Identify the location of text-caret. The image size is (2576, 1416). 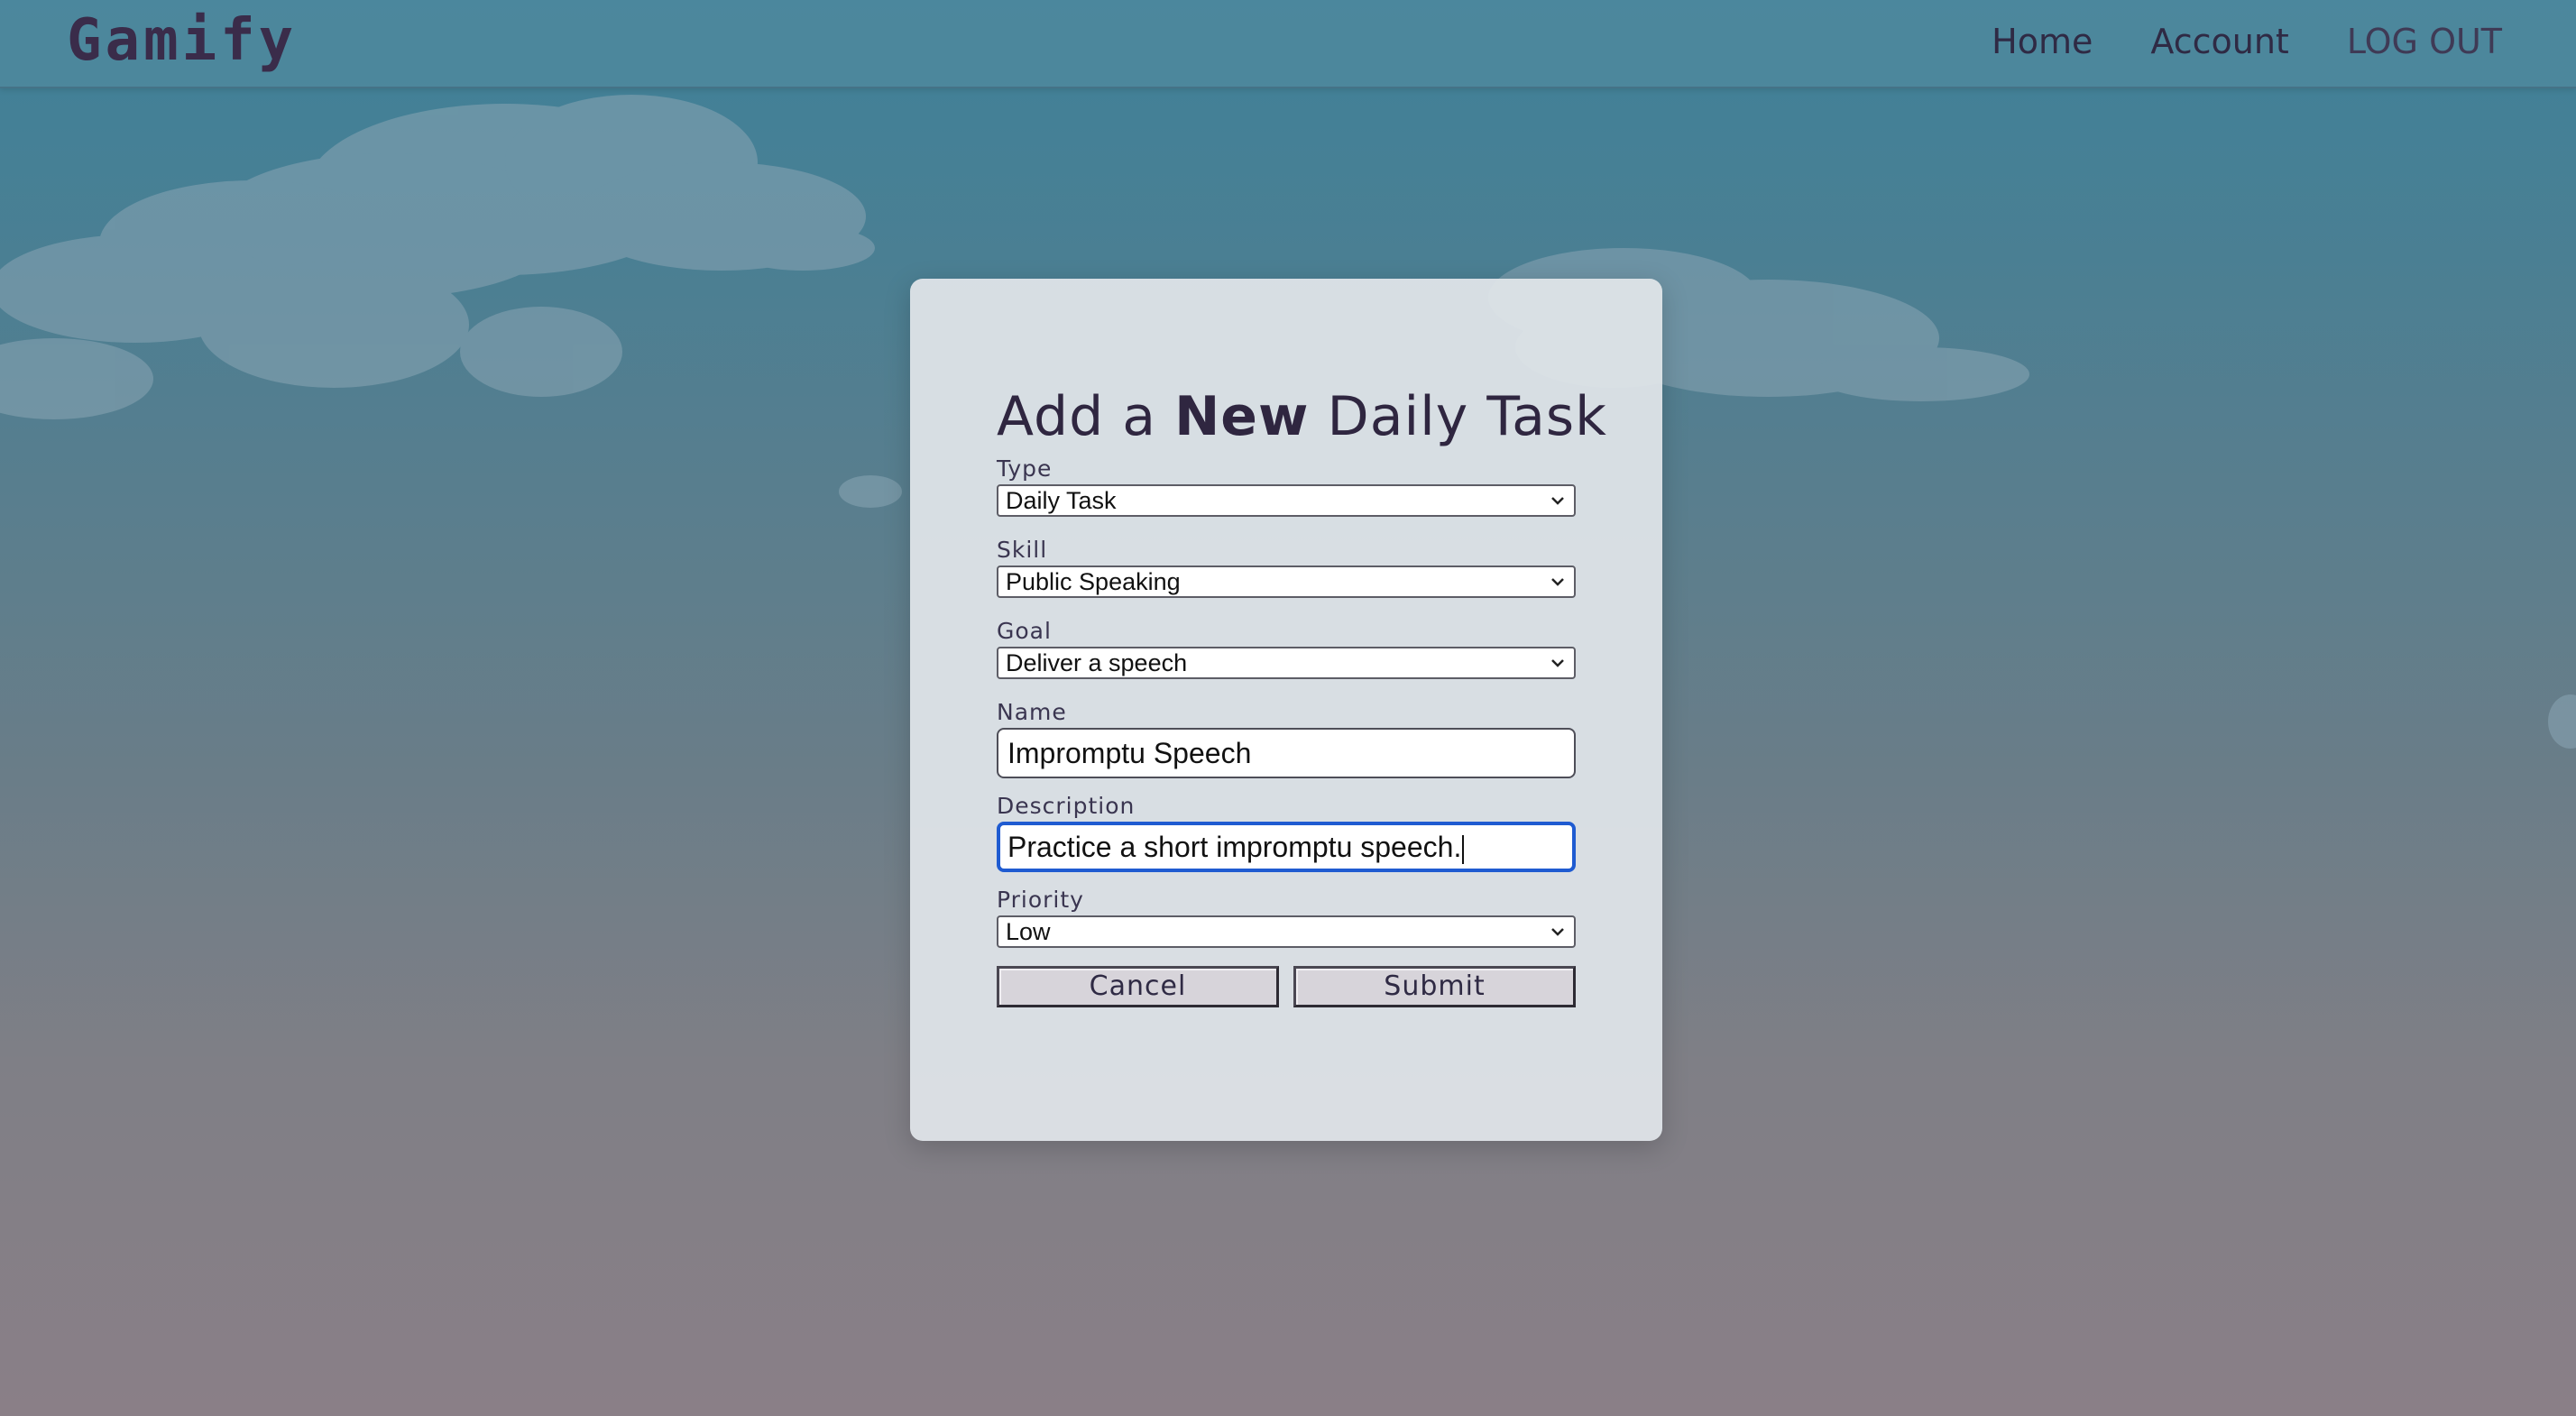
(1463, 849).